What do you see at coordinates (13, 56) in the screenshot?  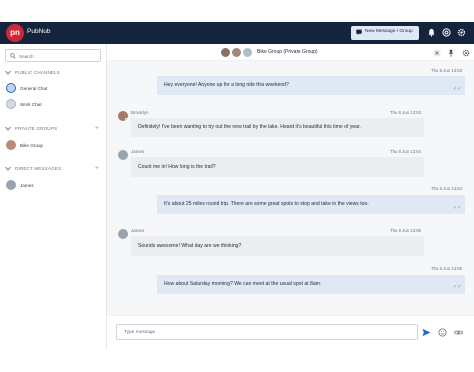 I see `search-icon` at bounding box center [13, 56].